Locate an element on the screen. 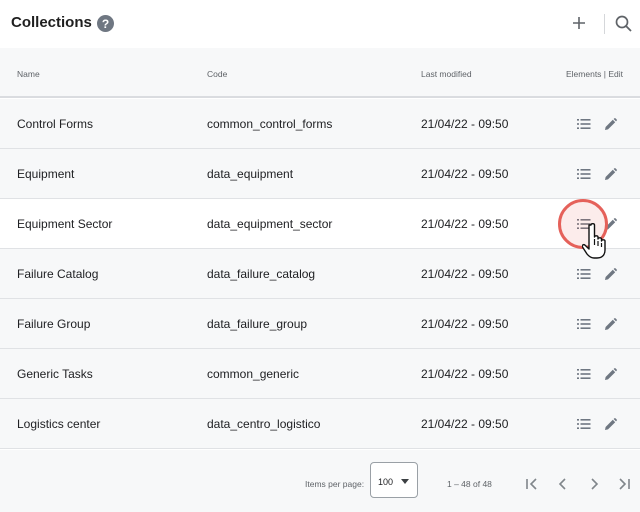 The image size is (640, 512). column-header-code: Code is located at coordinates (217, 74).